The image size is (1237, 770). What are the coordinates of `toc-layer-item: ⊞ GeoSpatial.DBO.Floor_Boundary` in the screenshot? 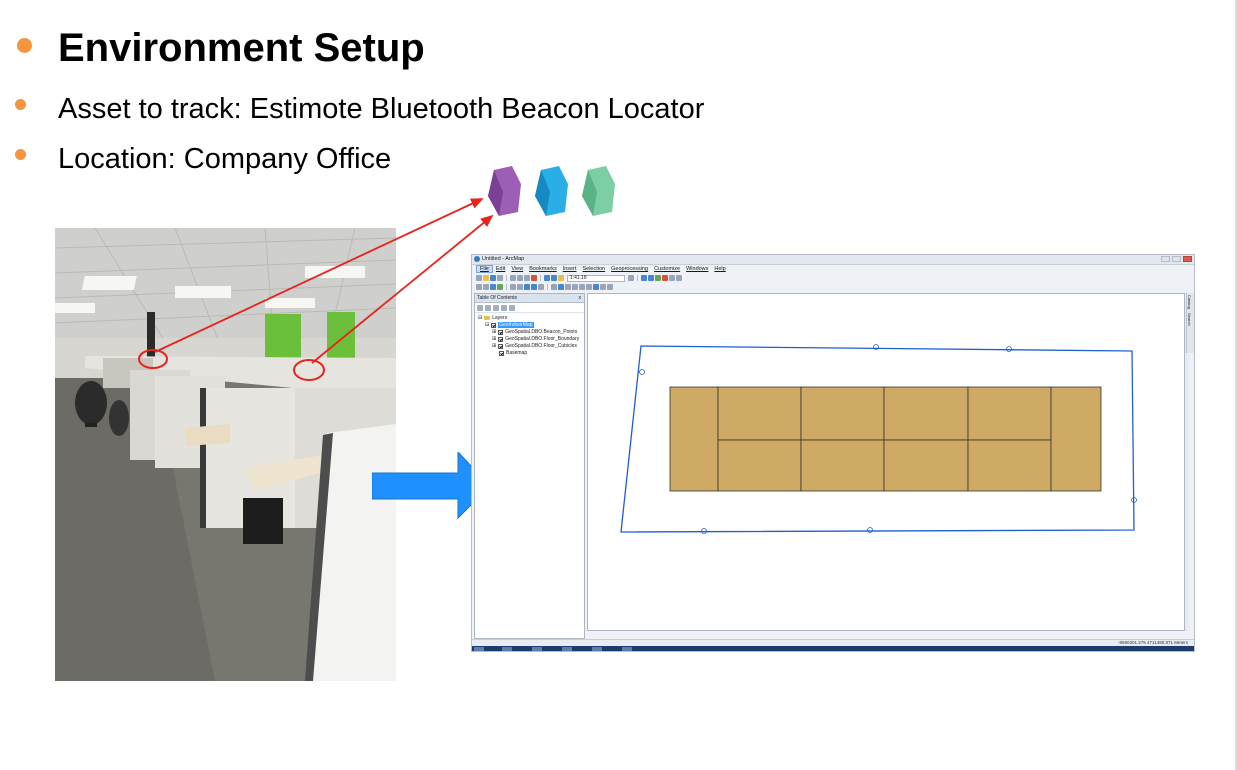 It's located at (535, 339).